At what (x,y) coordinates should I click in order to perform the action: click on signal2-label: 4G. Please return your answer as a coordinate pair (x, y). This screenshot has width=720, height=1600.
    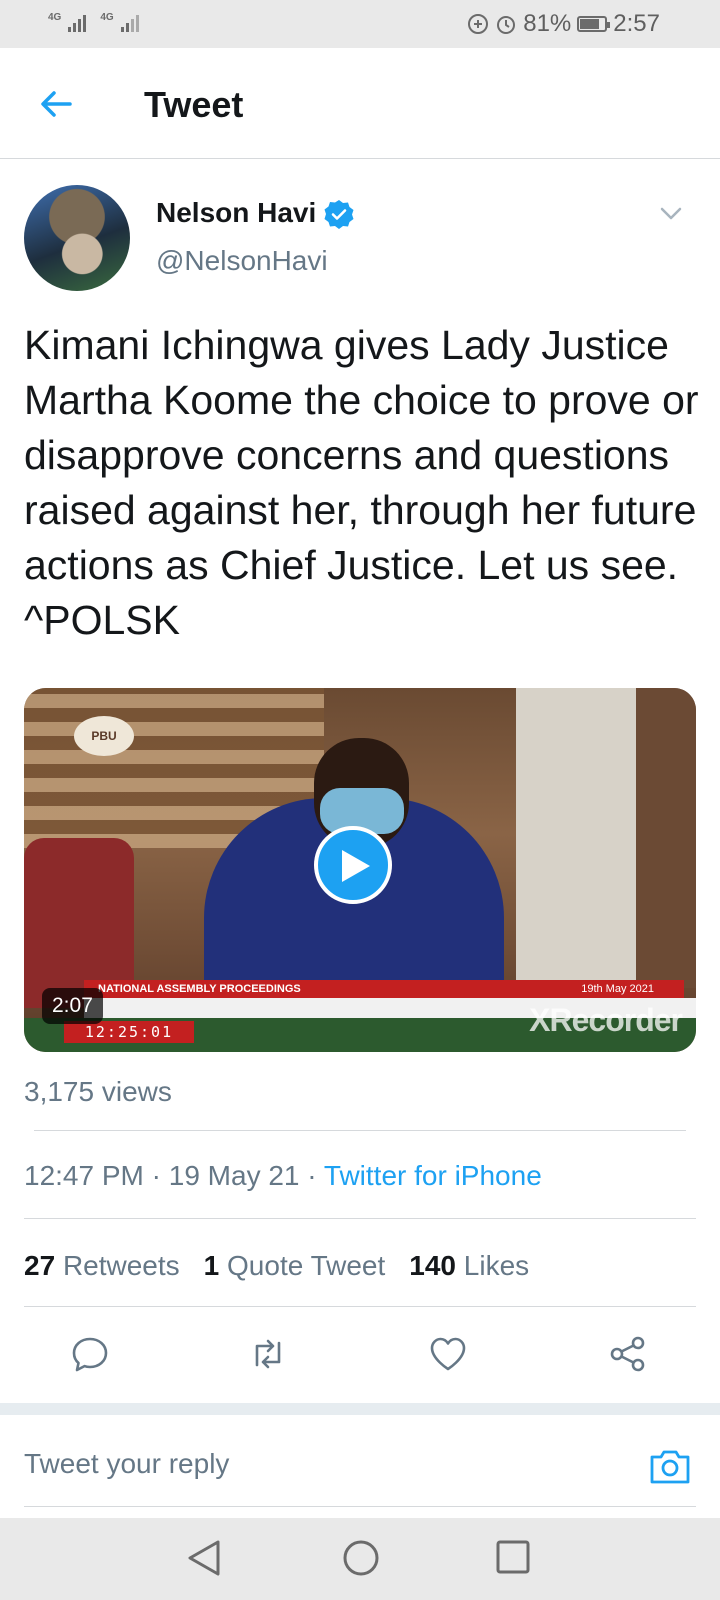
    Looking at the image, I should click on (107, 17).